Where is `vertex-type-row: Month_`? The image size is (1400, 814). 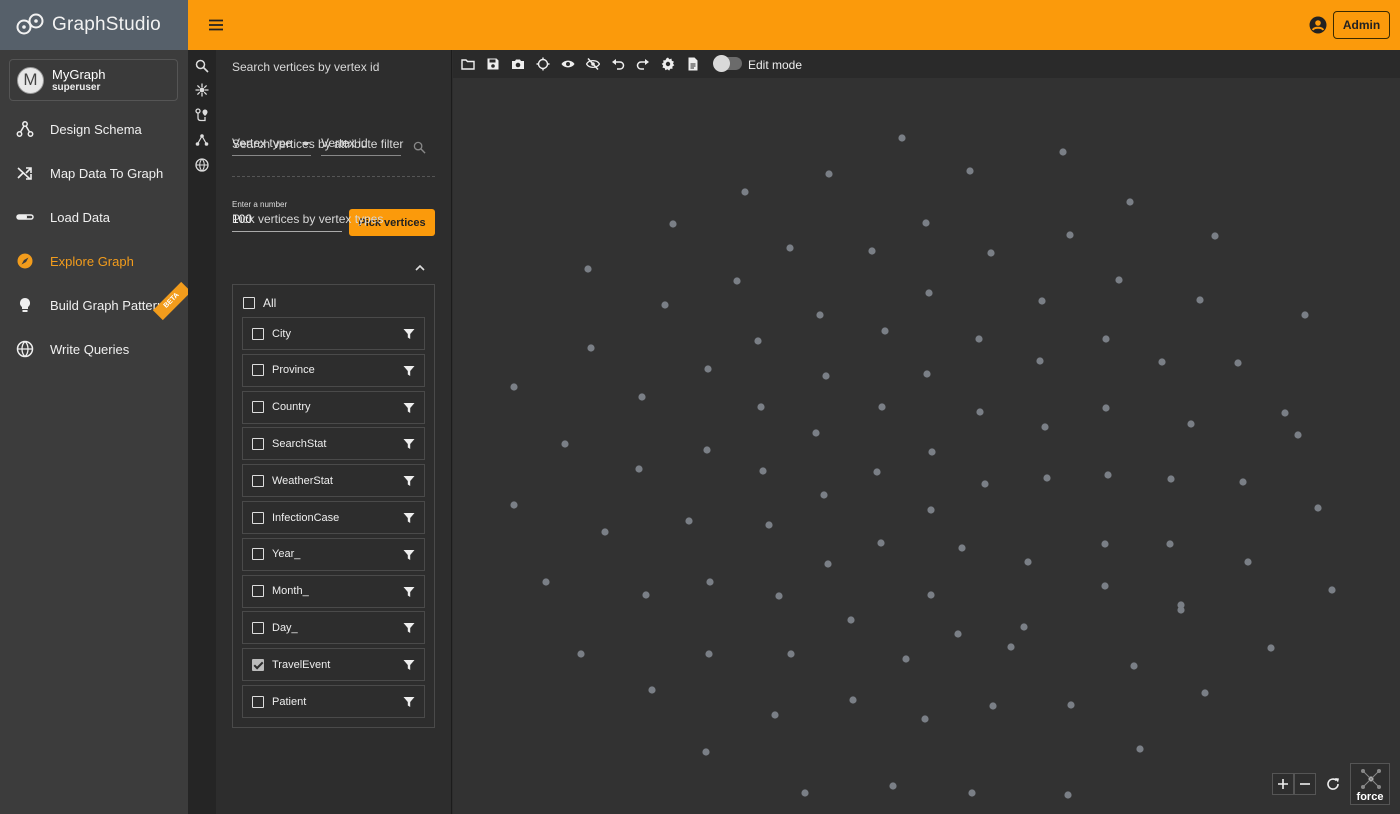
vertex-type-row: Month_ is located at coordinates (333, 591).